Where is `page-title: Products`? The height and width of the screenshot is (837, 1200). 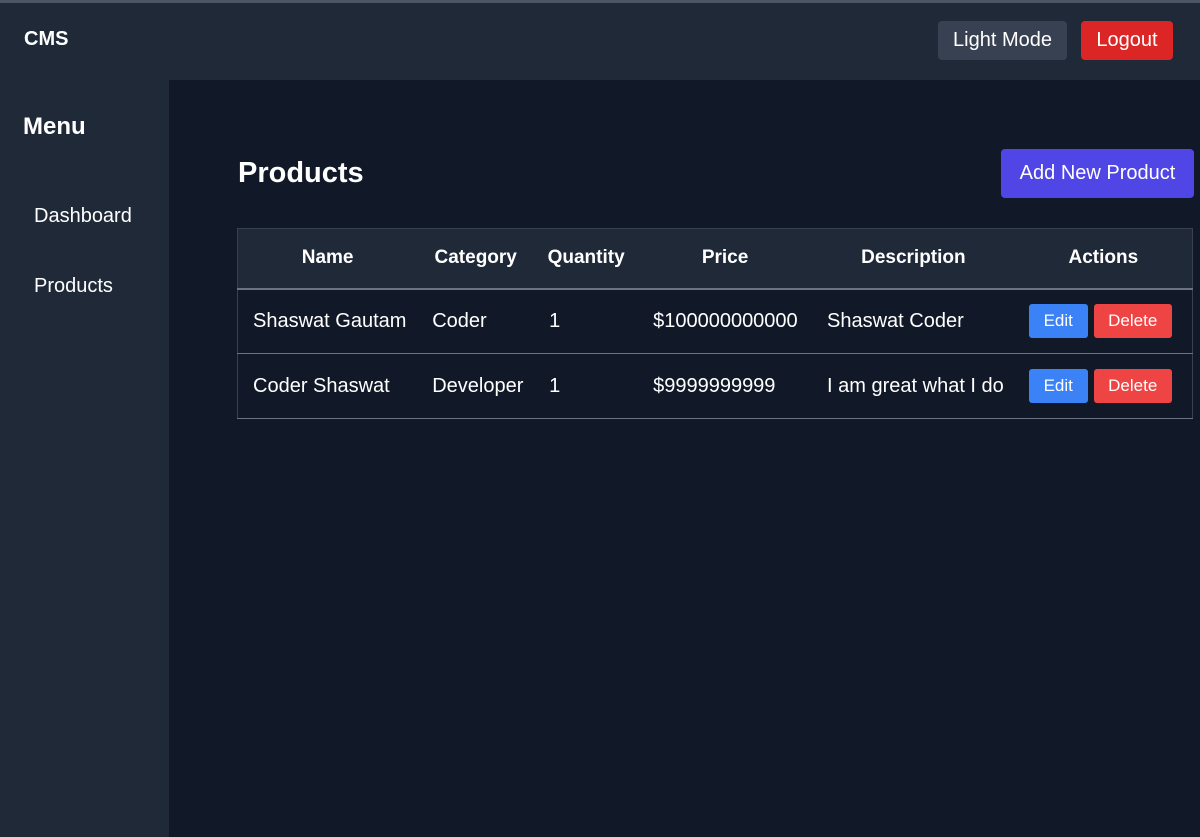
page-title: Products is located at coordinates (301, 173).